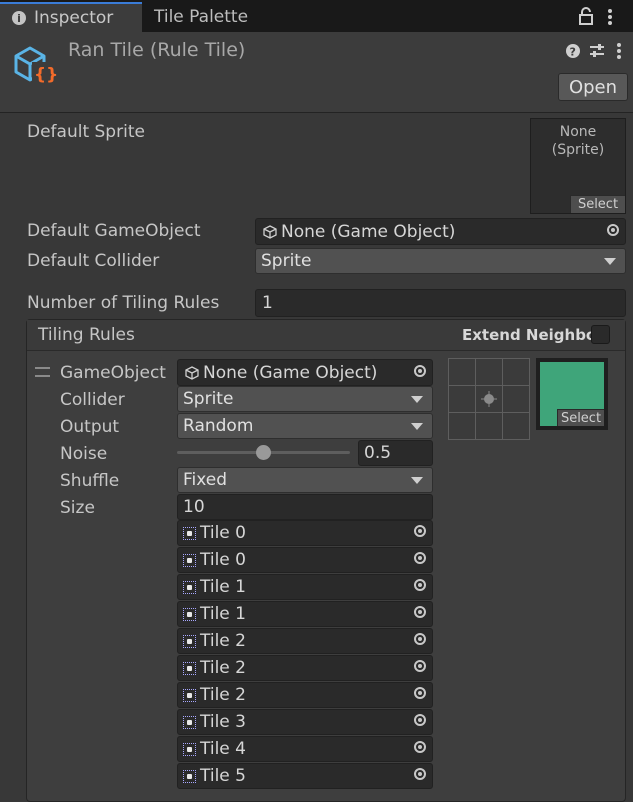  I want to click on extend-neighbor-label: Extend Neighbor, so click(533, 335).